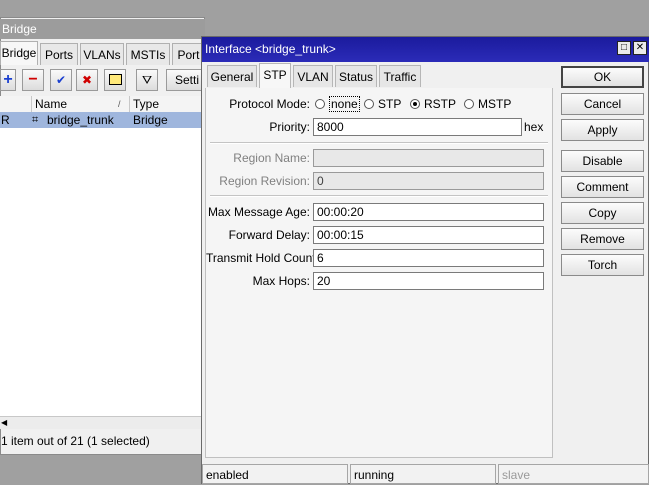 This screenshot has height=485, width=649. I want to click on list-header: Name / Type, so click(102, 104).